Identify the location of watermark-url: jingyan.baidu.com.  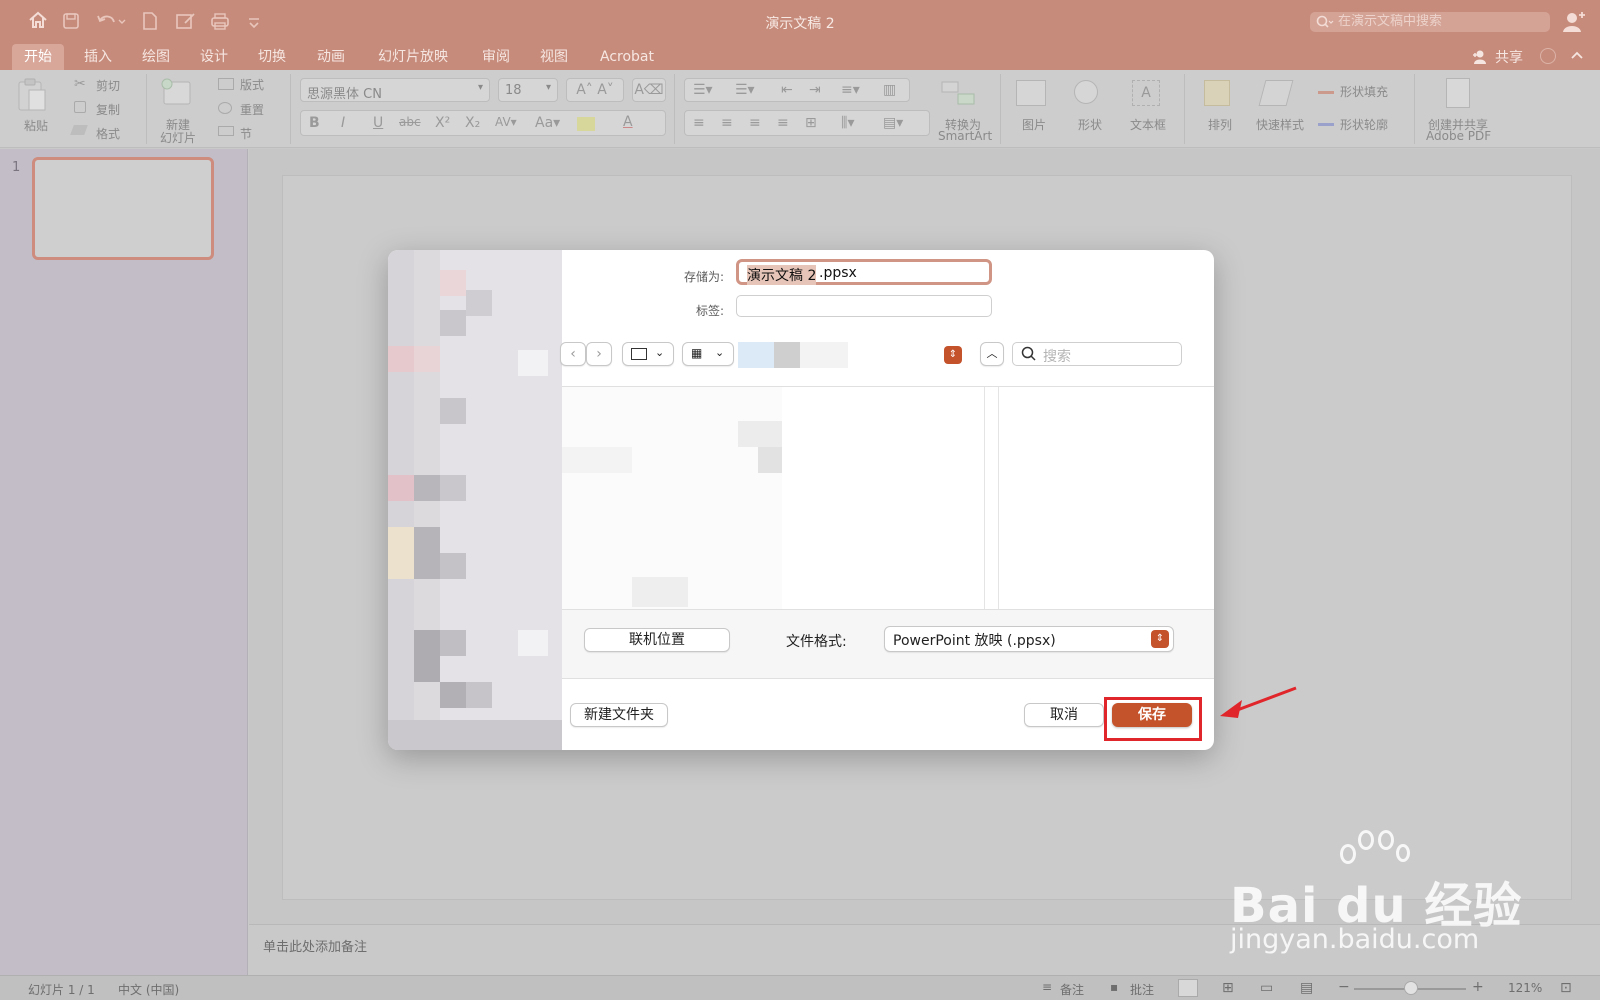
(1355, 939).